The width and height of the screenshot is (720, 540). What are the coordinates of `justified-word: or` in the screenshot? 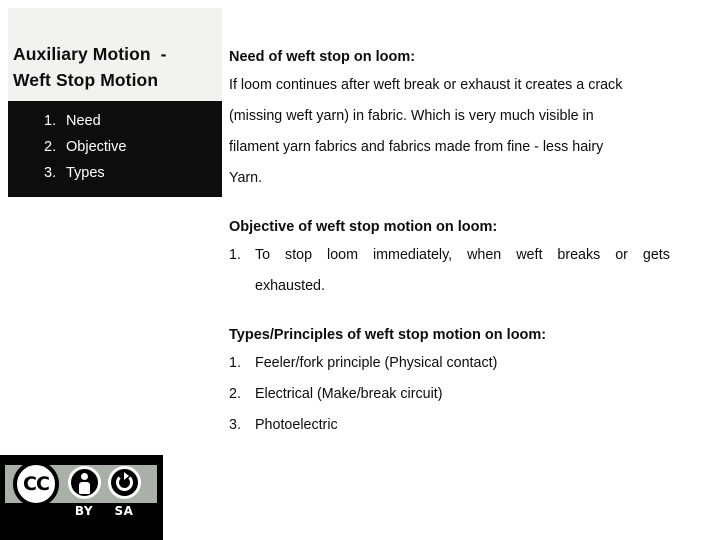 It's located at (621, 255).